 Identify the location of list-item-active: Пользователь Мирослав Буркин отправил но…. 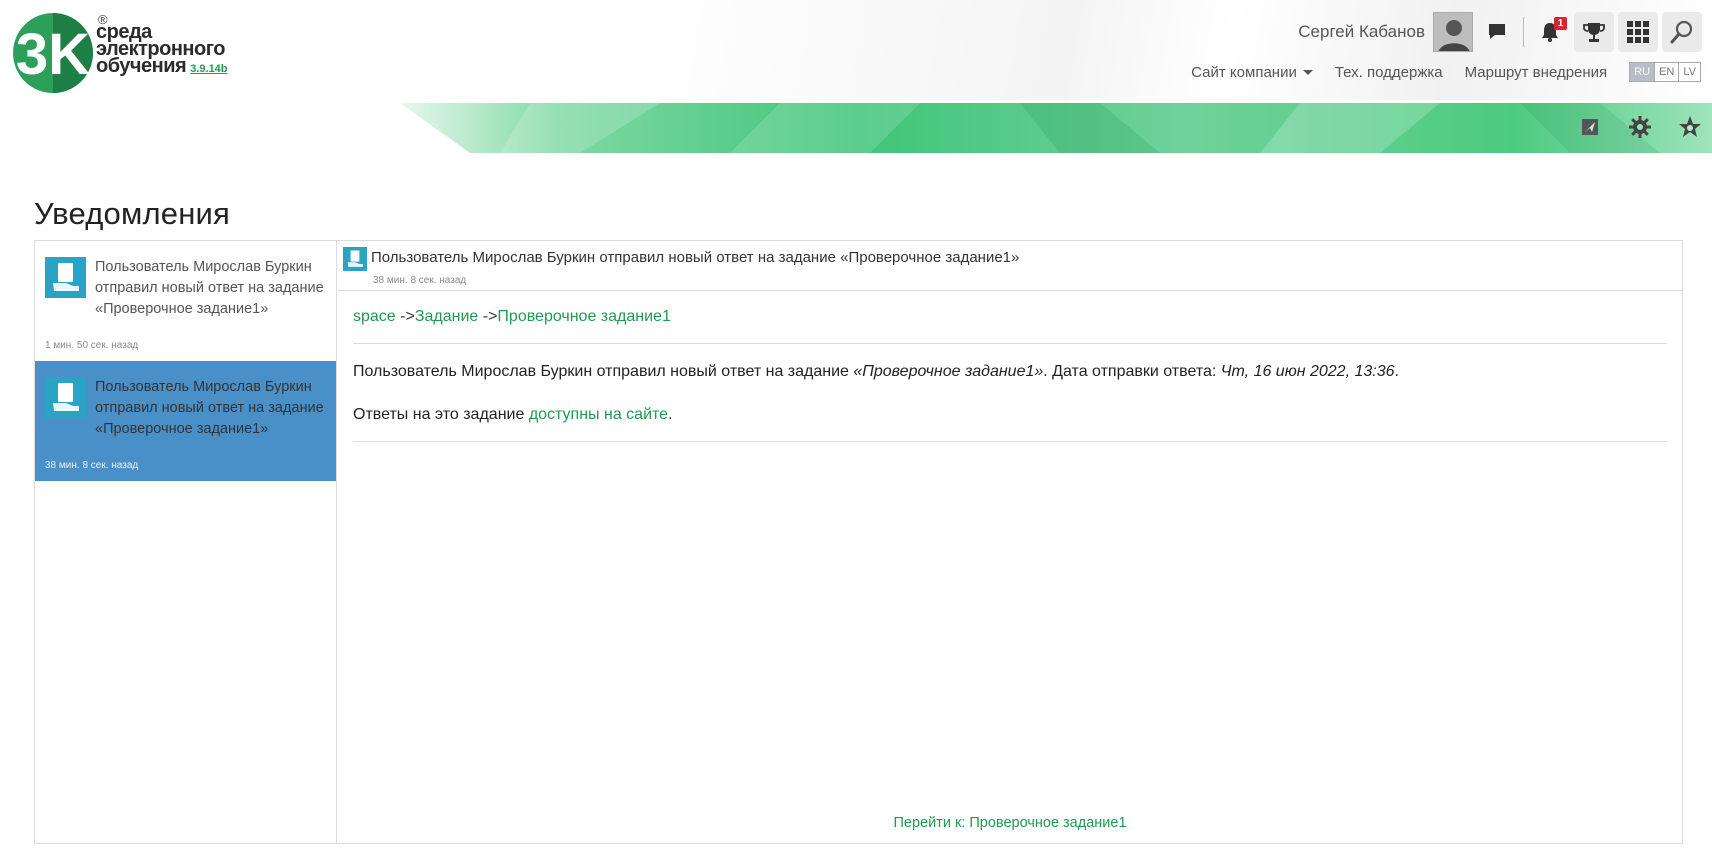
(185, 421).